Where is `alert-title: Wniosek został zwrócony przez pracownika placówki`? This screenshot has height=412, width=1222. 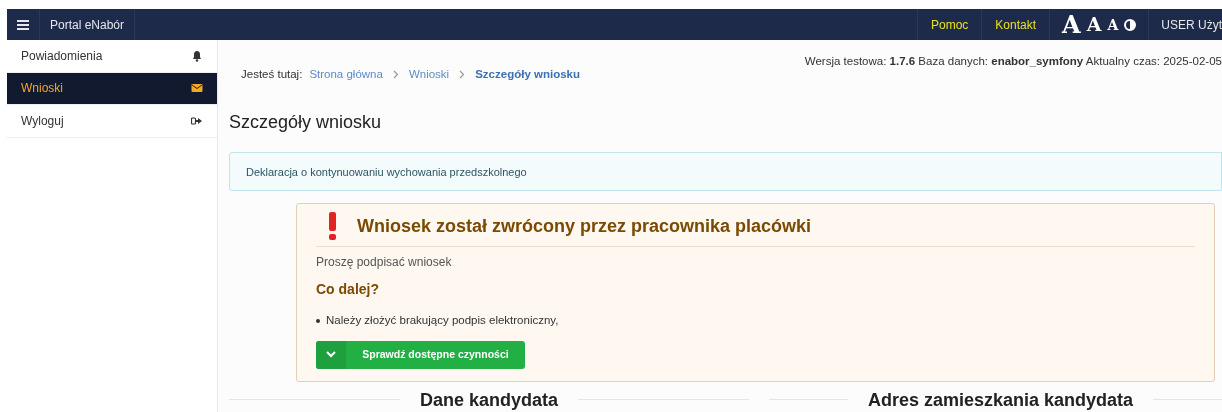 alert-title: Wniosek został zwrócony przez pracownika placówki is located at coordinates (584, 226).